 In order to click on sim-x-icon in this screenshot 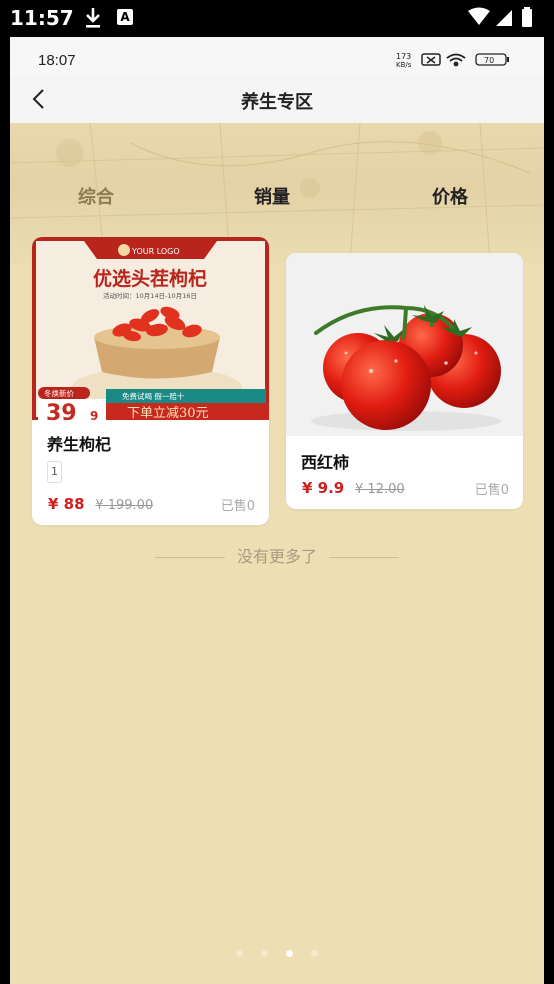, I will do `click(431, 59)`.